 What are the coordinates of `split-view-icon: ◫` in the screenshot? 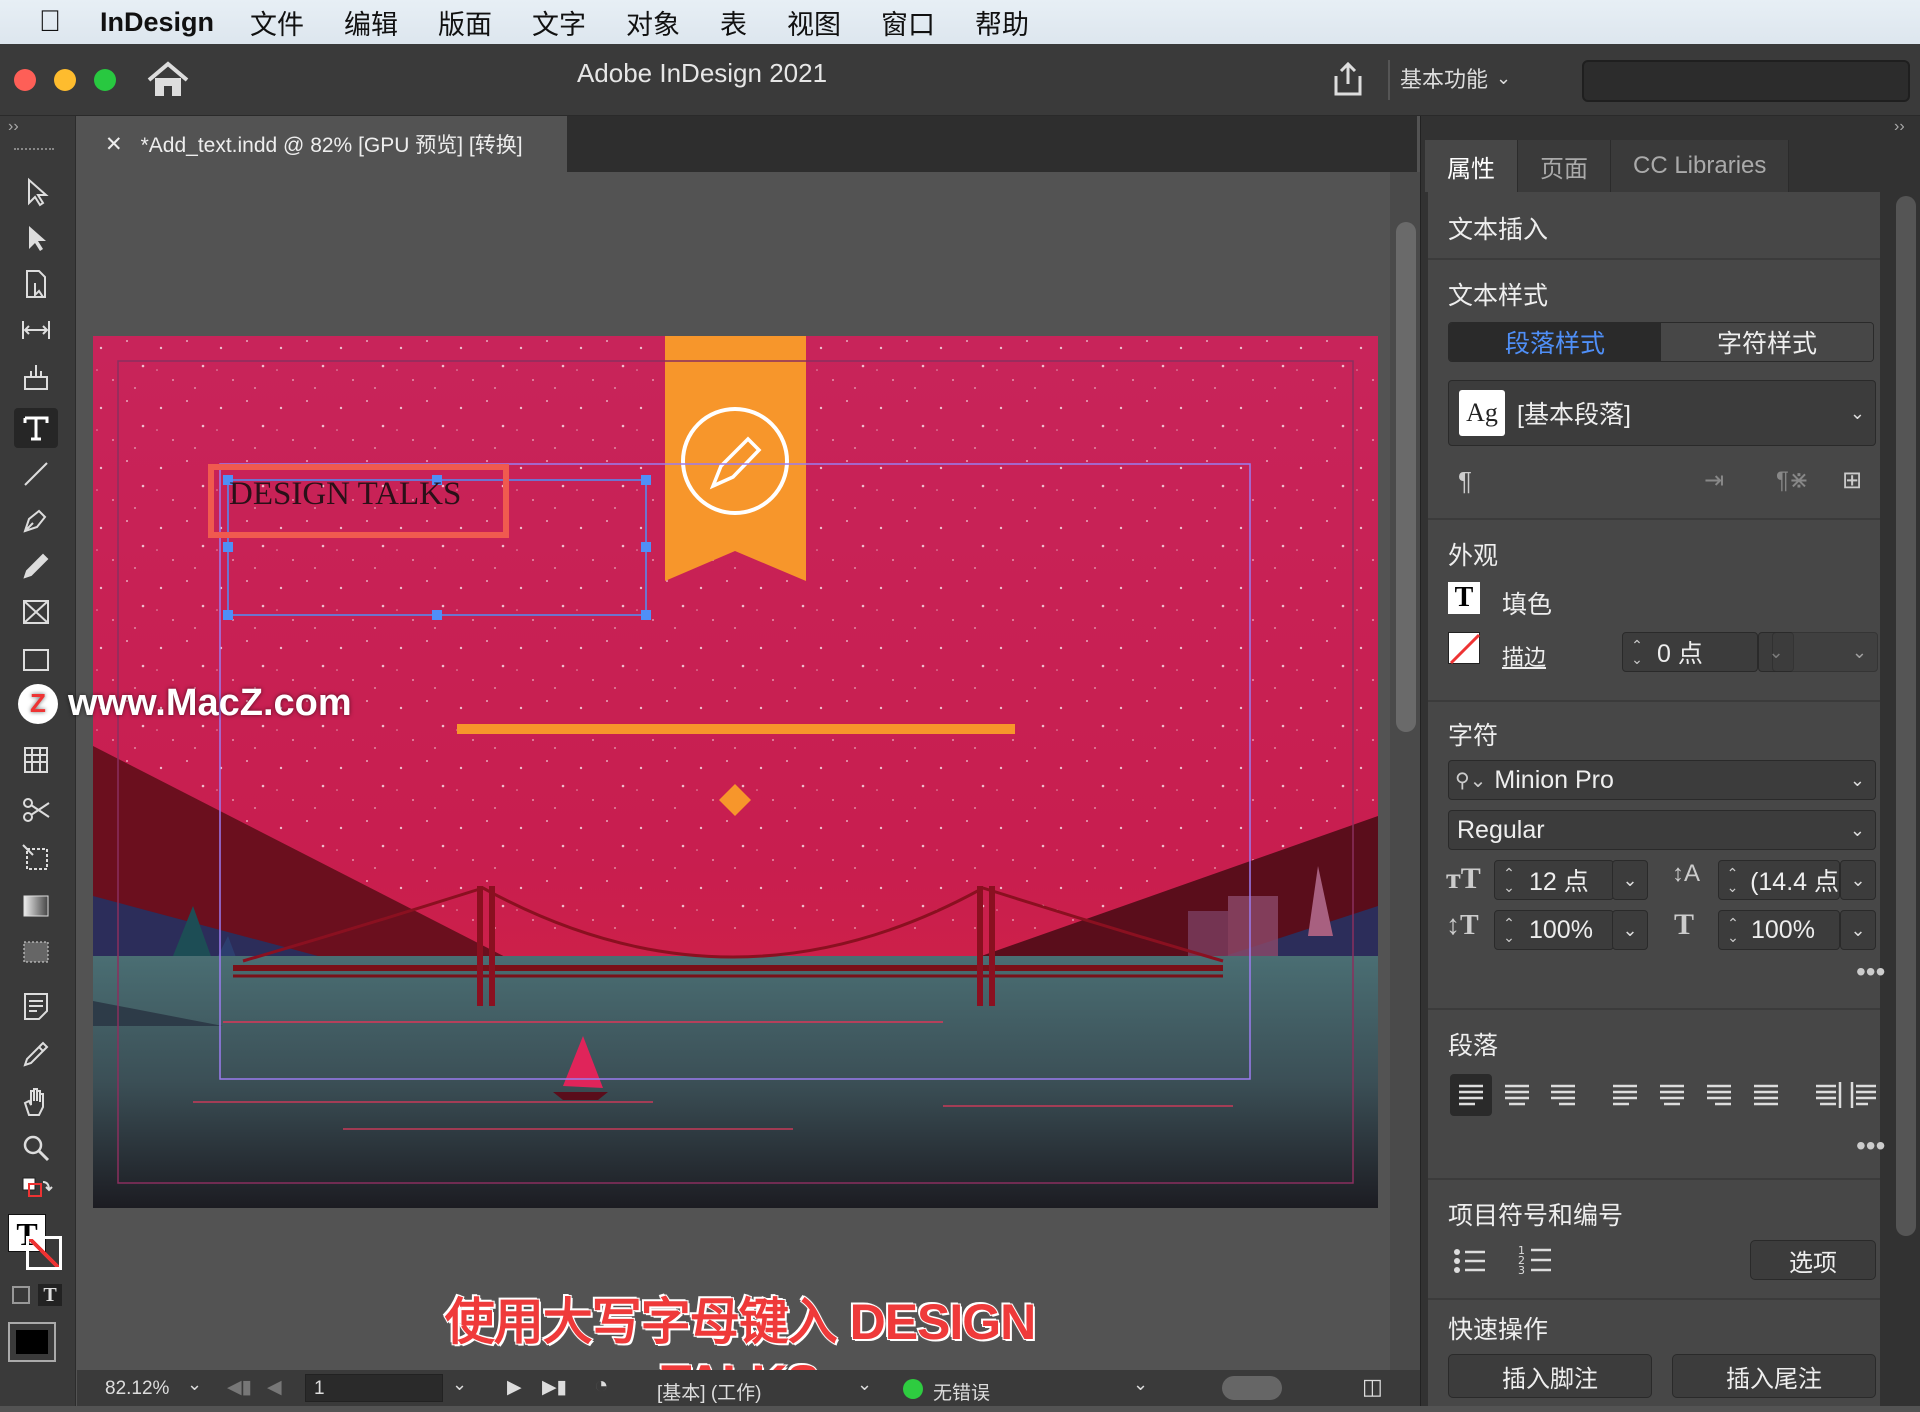 It's located at (1372, 1387).